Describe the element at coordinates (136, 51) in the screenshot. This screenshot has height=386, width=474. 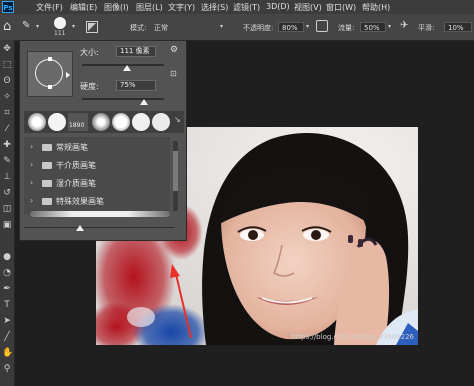
I see `size-field: 111 像素` at that location.